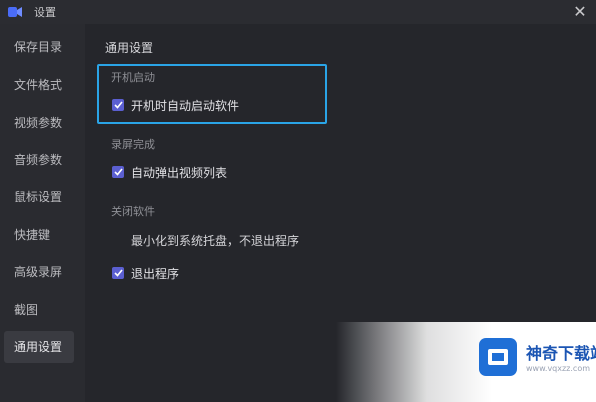 The width and height of the screenshot is (596, 402). What do you see at coordinates (45, 12) in the screenshot?
I see `window-title: 设置` at bounding box center [45, 12].